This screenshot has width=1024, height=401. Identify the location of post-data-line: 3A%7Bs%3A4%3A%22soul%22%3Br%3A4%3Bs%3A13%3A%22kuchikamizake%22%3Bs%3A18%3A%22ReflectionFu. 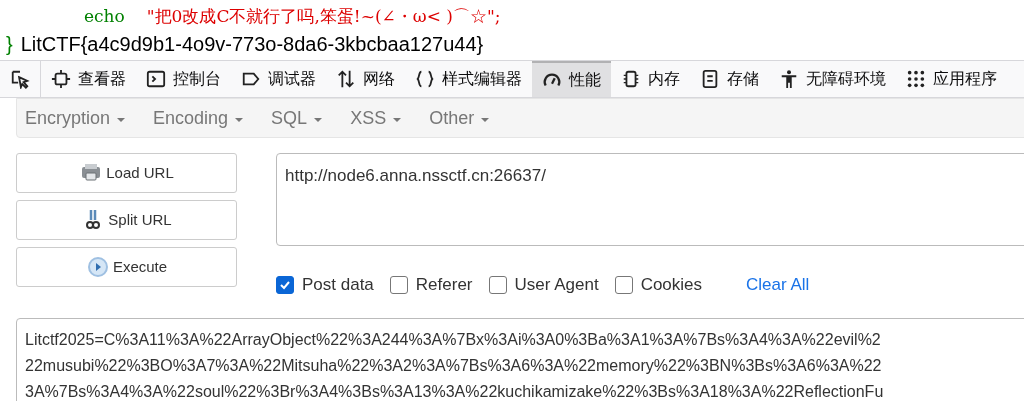
(454, 391).